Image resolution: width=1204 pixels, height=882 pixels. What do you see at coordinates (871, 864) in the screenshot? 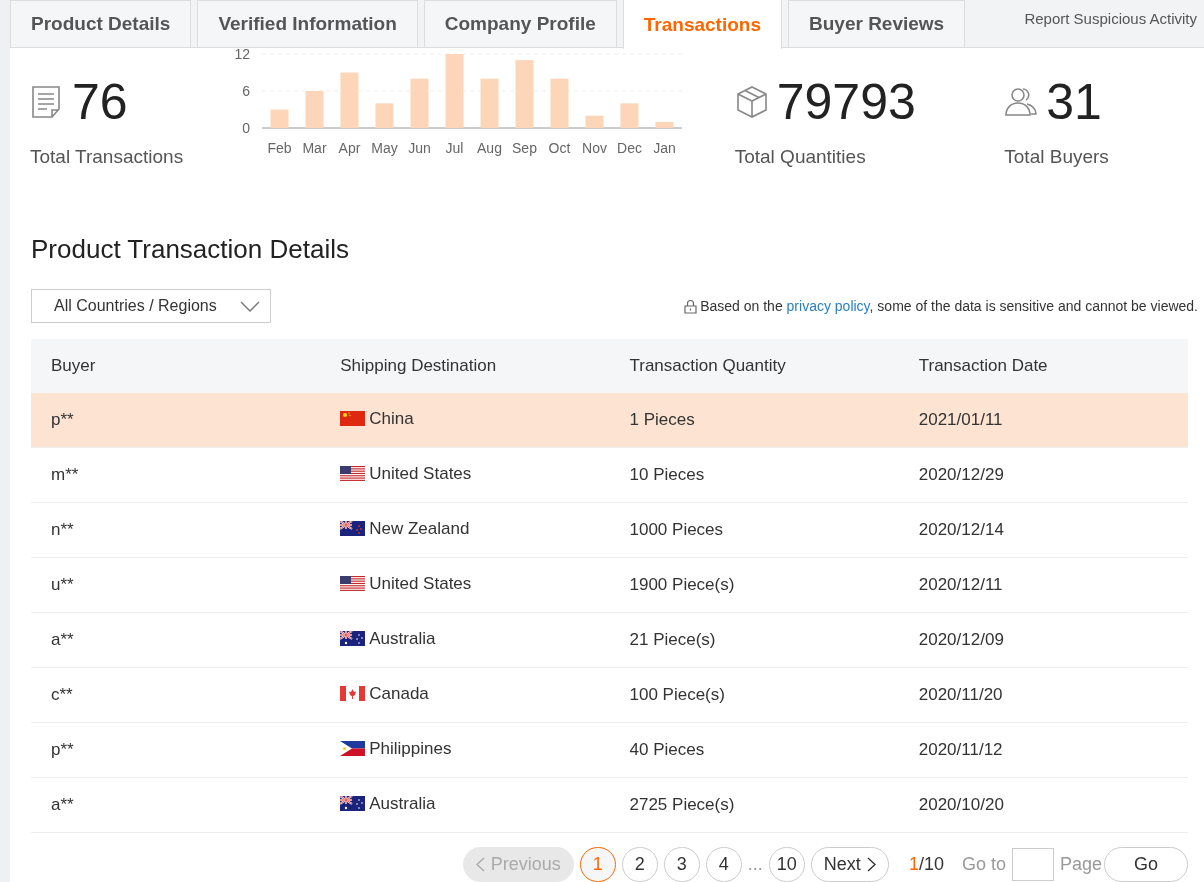
I see `chevron-right-icon` at bounding box center [871, 864].